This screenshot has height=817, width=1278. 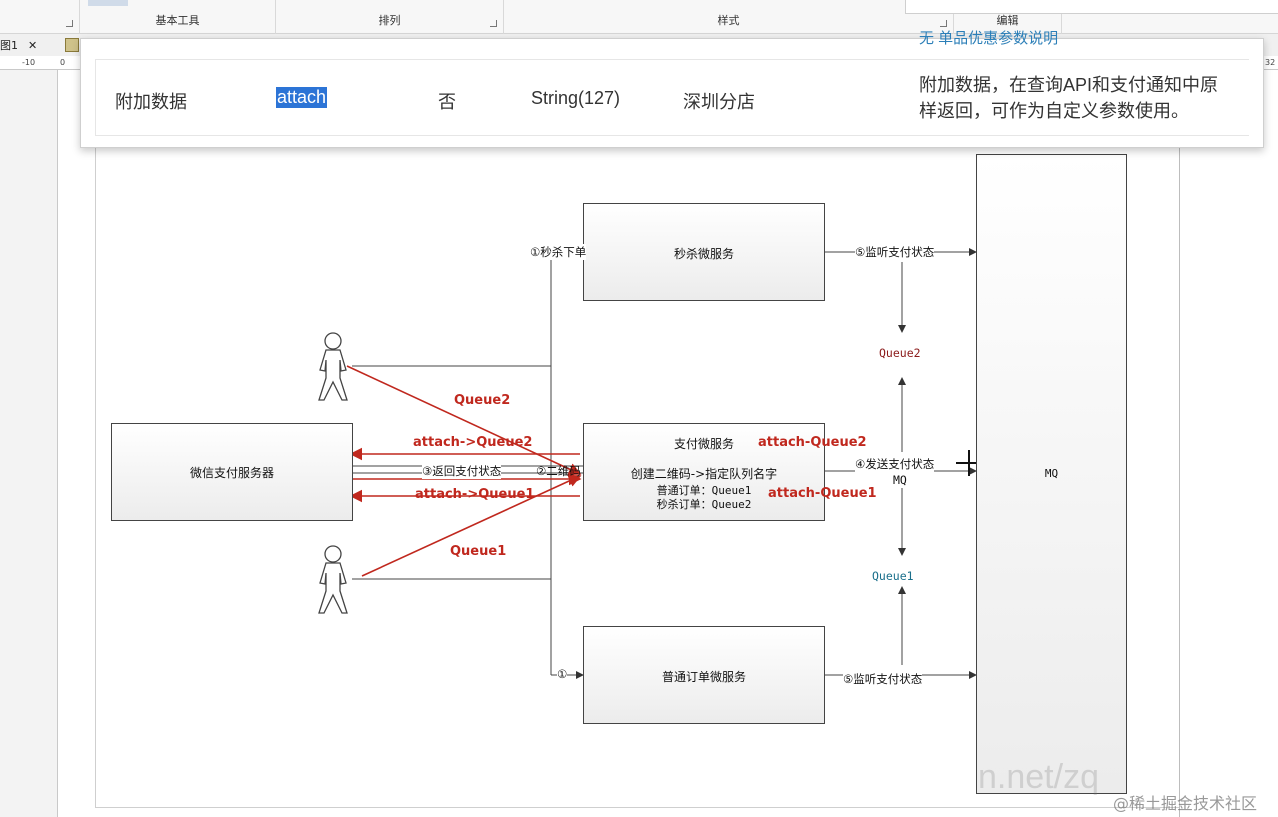 I want to click on mq-box: MQ, so click(x=1051, y=474).